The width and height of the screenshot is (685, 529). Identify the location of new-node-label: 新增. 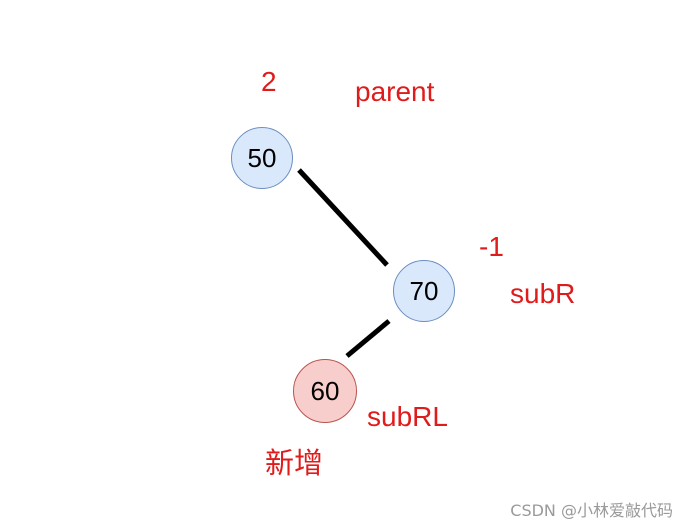
(294, 463).